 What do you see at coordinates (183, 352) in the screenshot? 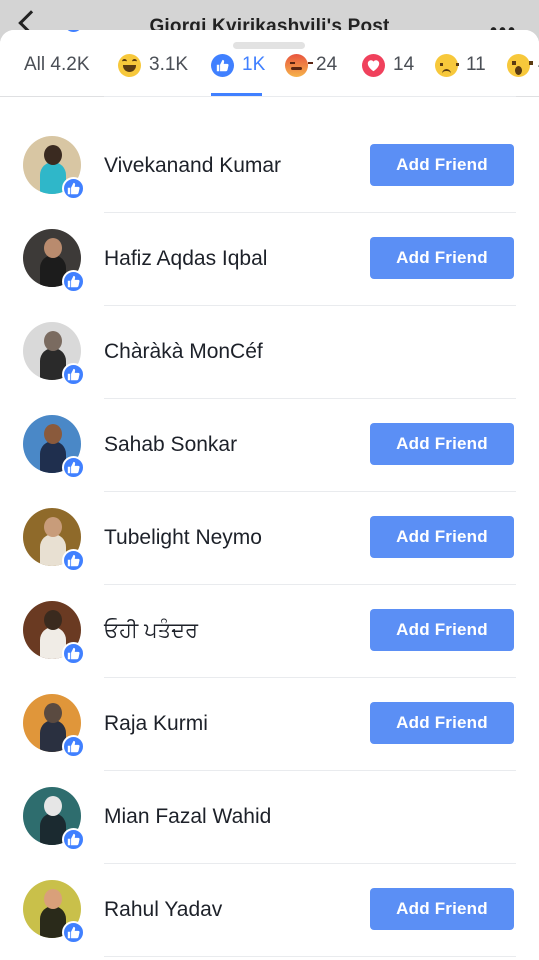
I see `person-name: Chàràkà MonCéf` at bounding box center [183, 352].